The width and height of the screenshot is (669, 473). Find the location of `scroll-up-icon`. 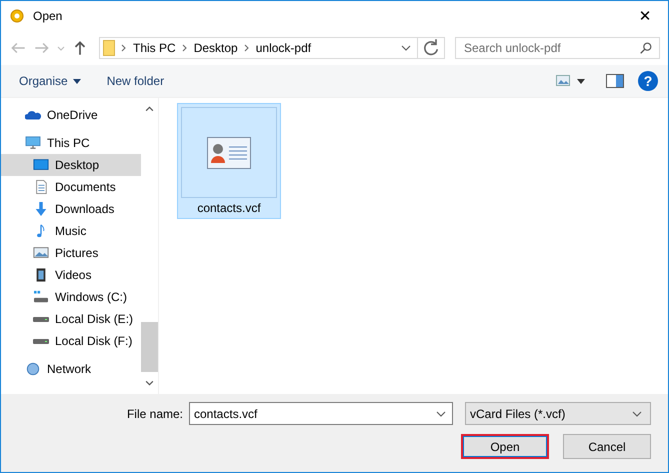

scroll-up-icon is located at coordinates (149, 109).